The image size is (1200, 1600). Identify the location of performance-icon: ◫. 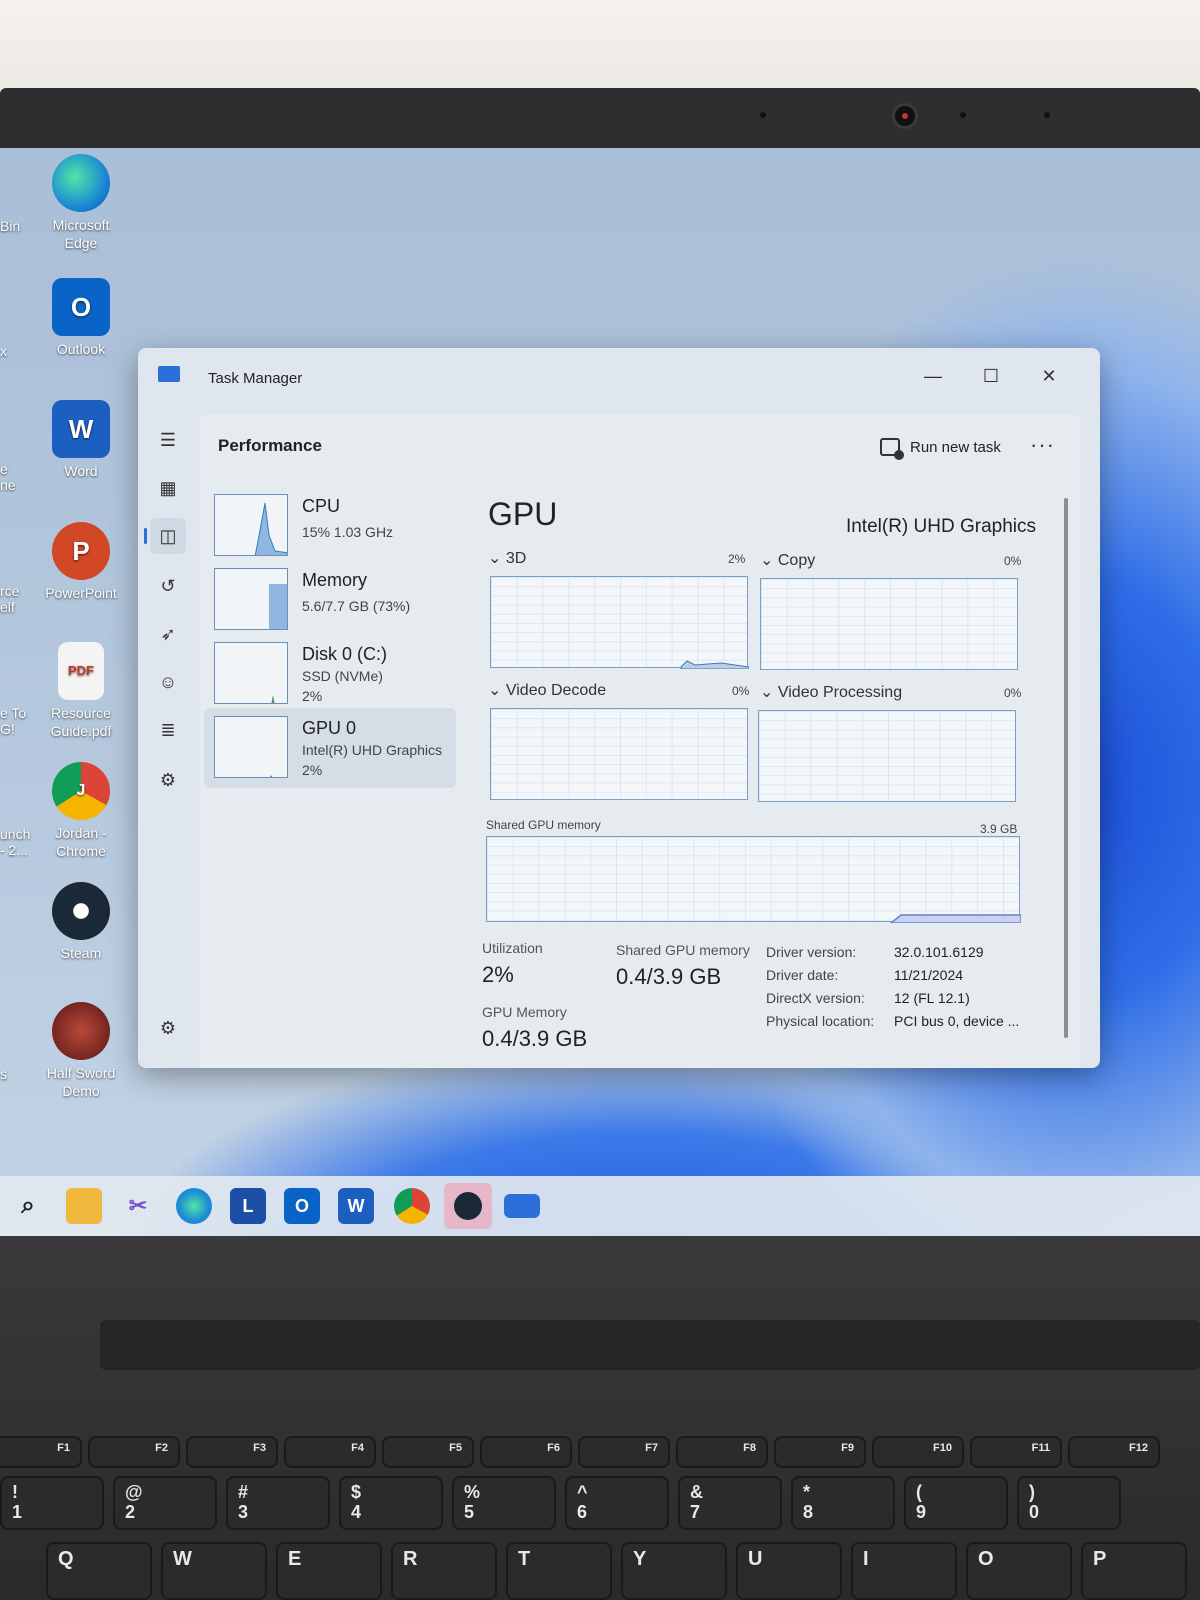
(165, 536).